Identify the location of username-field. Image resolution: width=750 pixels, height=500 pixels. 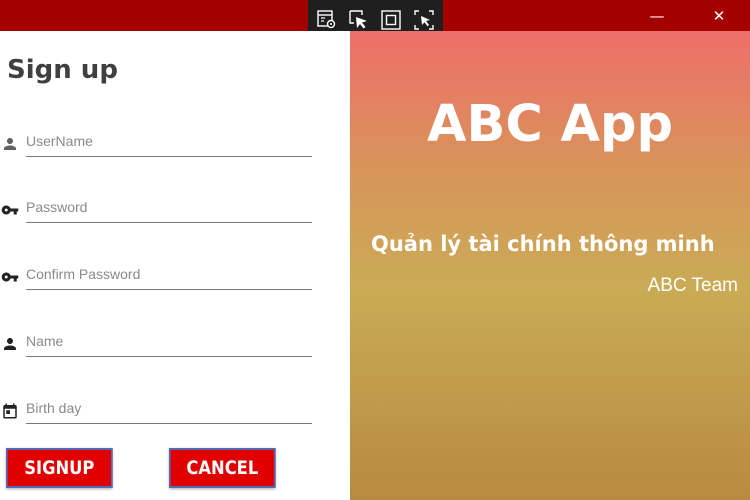
(160, 142).